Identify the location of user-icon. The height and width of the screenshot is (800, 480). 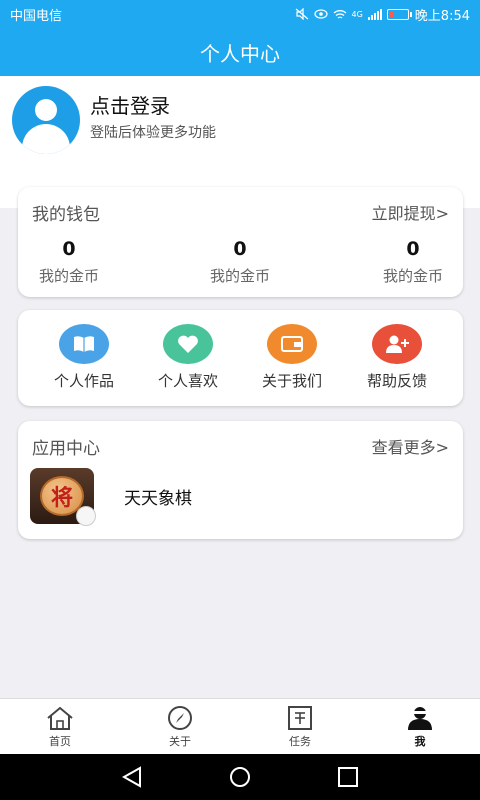
(420, 718).